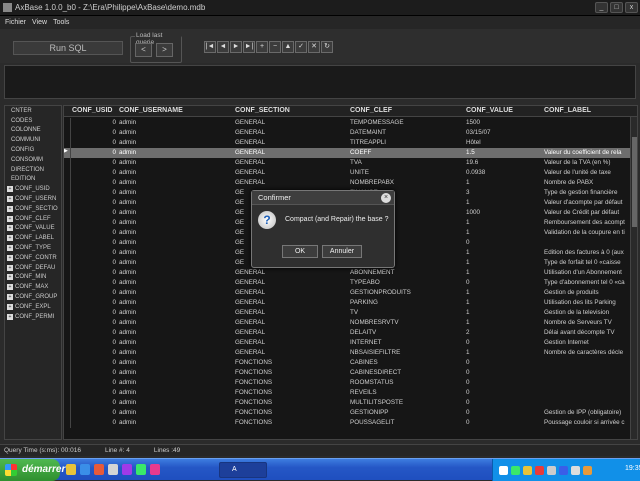  I want to click on table-cell: 1000, so click(503, 212).